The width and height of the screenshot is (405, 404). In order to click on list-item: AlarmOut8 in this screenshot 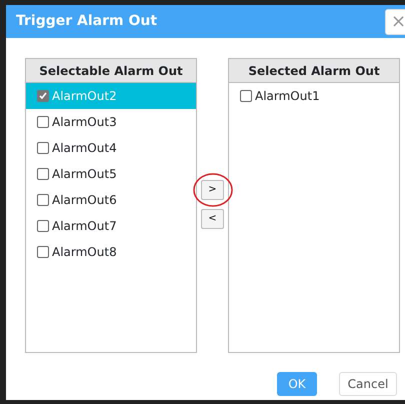, I will do `click(111, 252)`.